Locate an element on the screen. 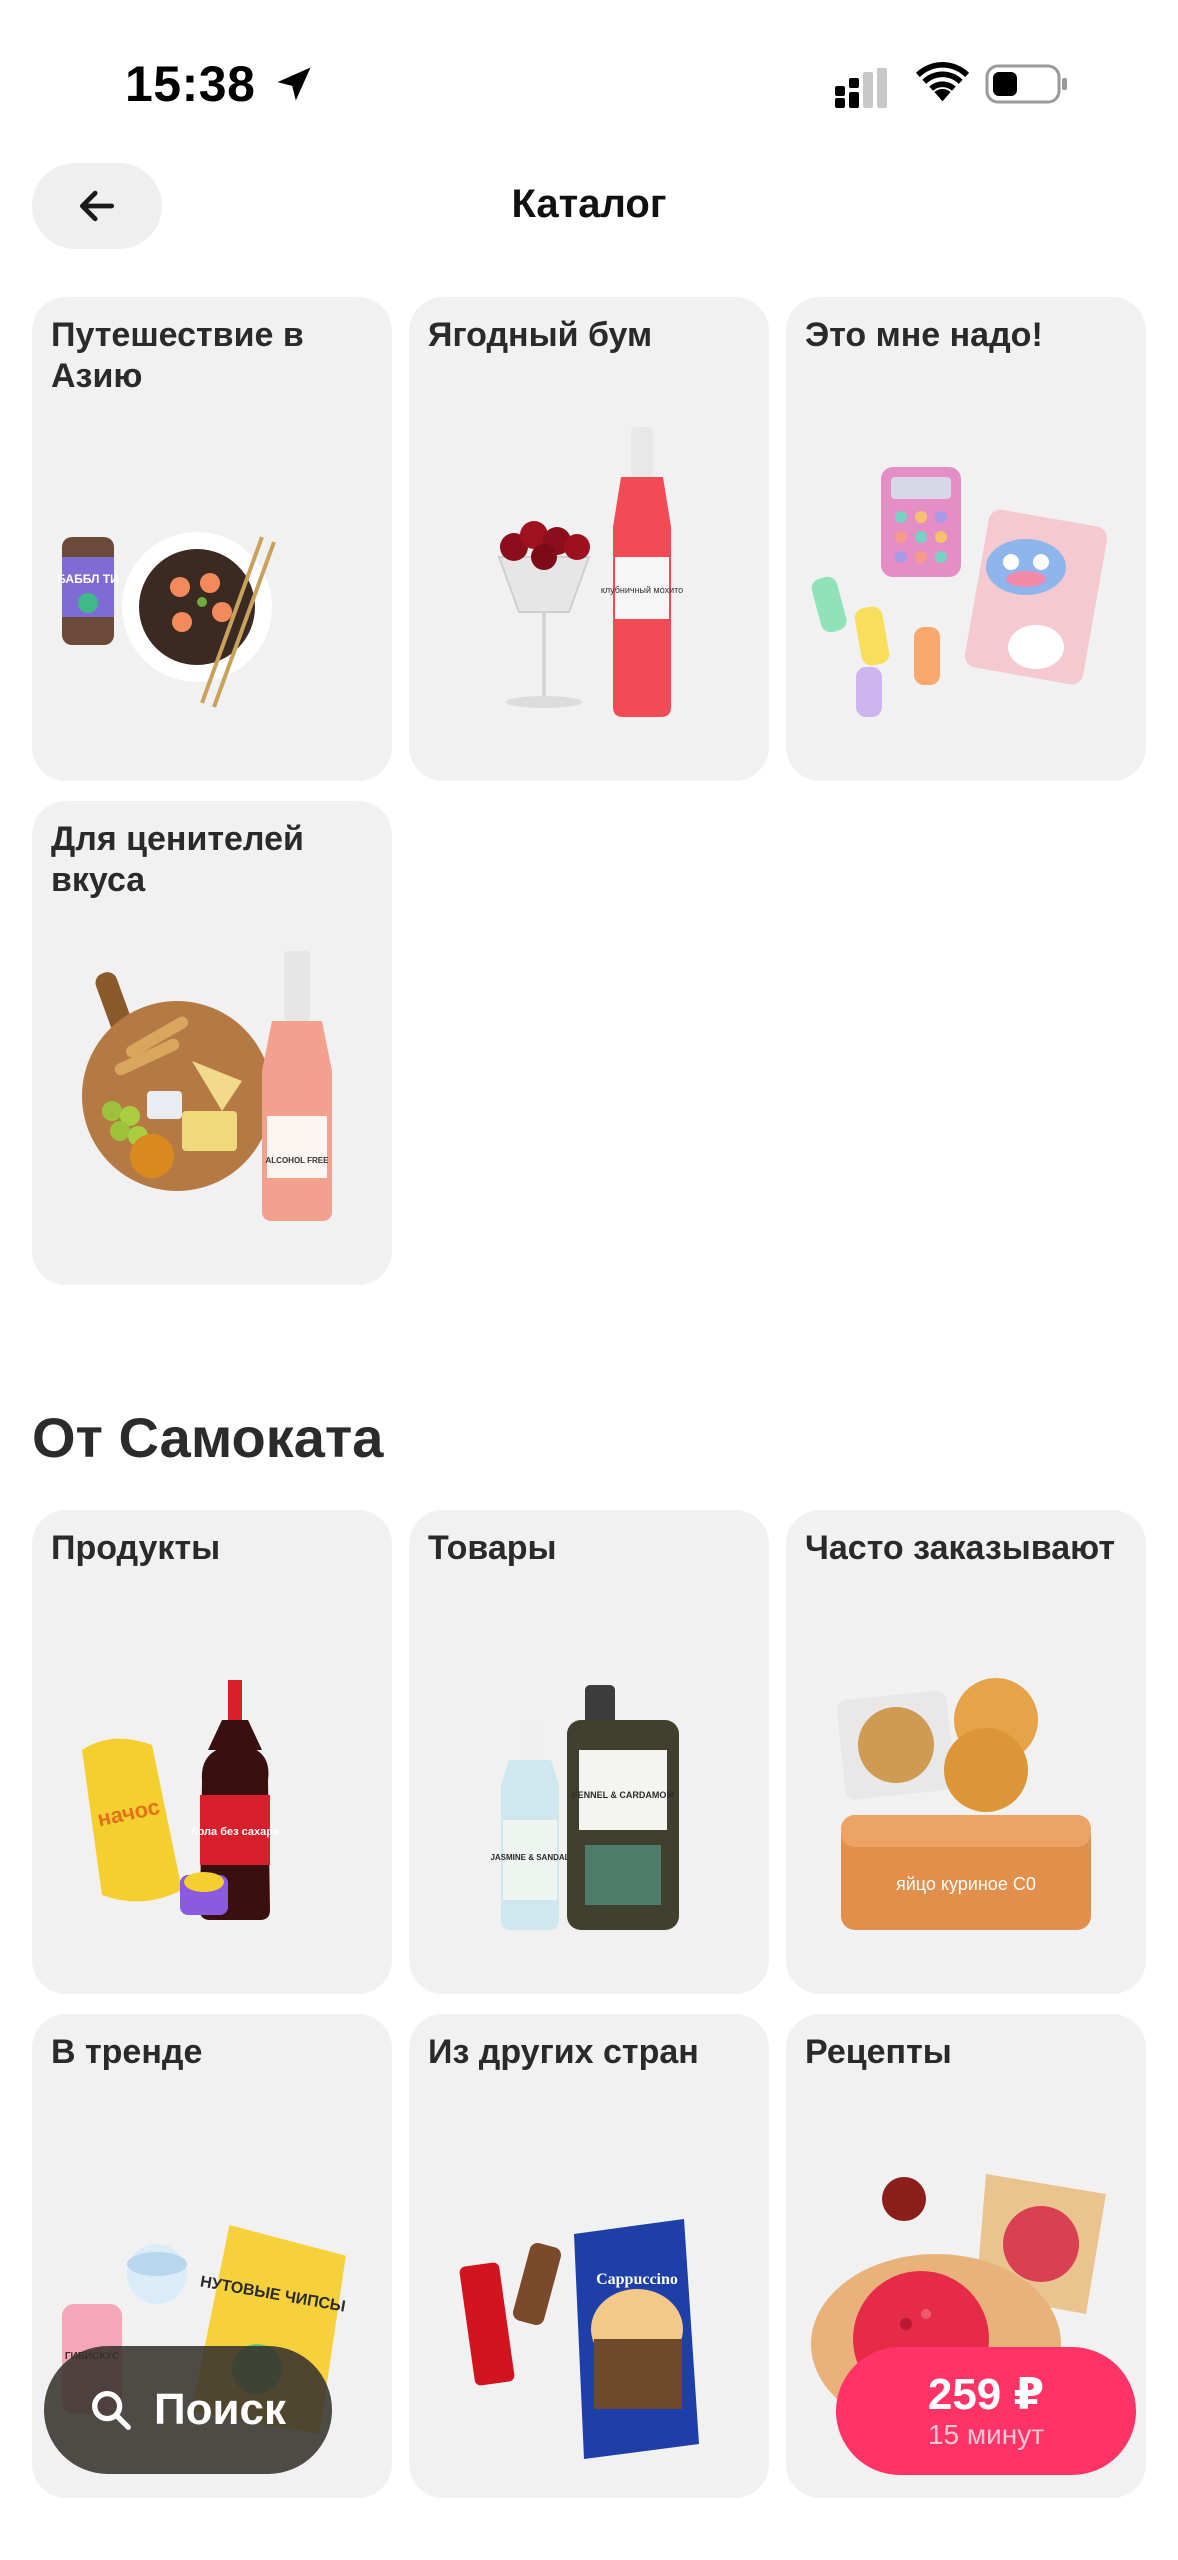 Image resolution: width=1178 pixels, height=2560 pixels. card-title: Для ценителей вкуса is located at coordinates (177, 859).